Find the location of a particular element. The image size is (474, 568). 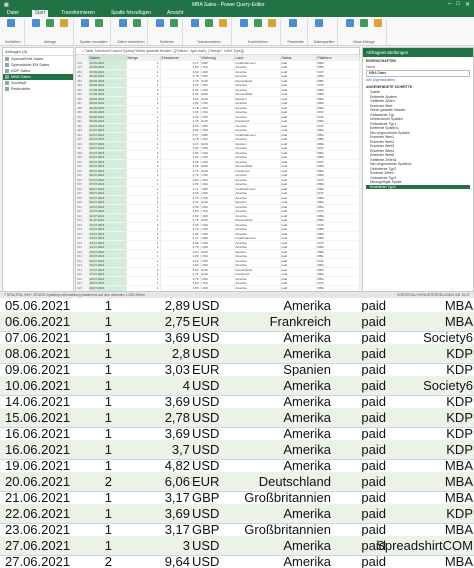

ribbon-group: Transformieren is located at coordinates (209, 32).